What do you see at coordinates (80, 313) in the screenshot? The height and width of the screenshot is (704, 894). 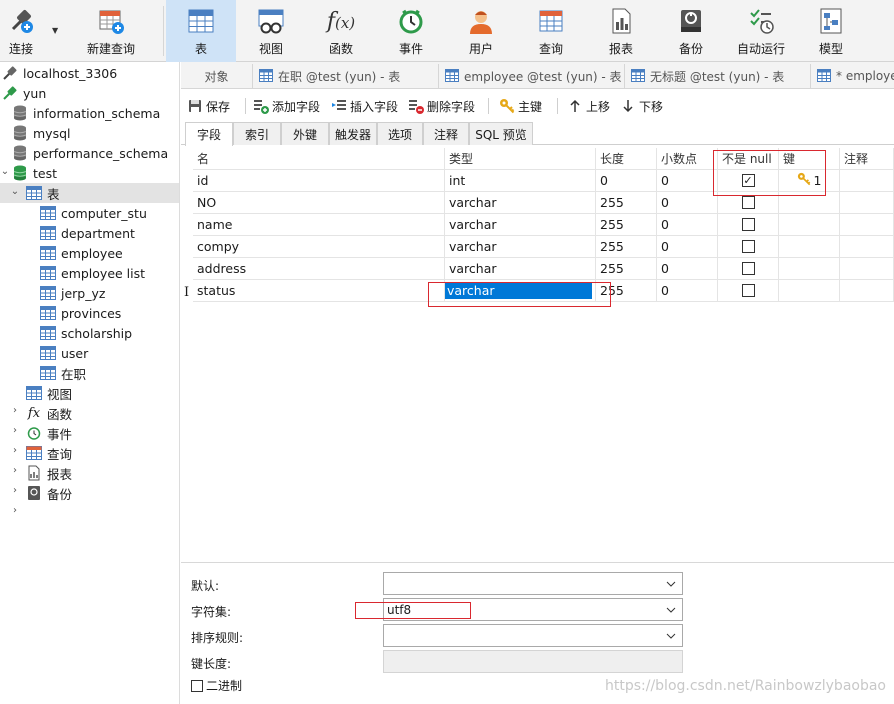 I see `tree-table-item: provinces` at bounding box center [80, 313].